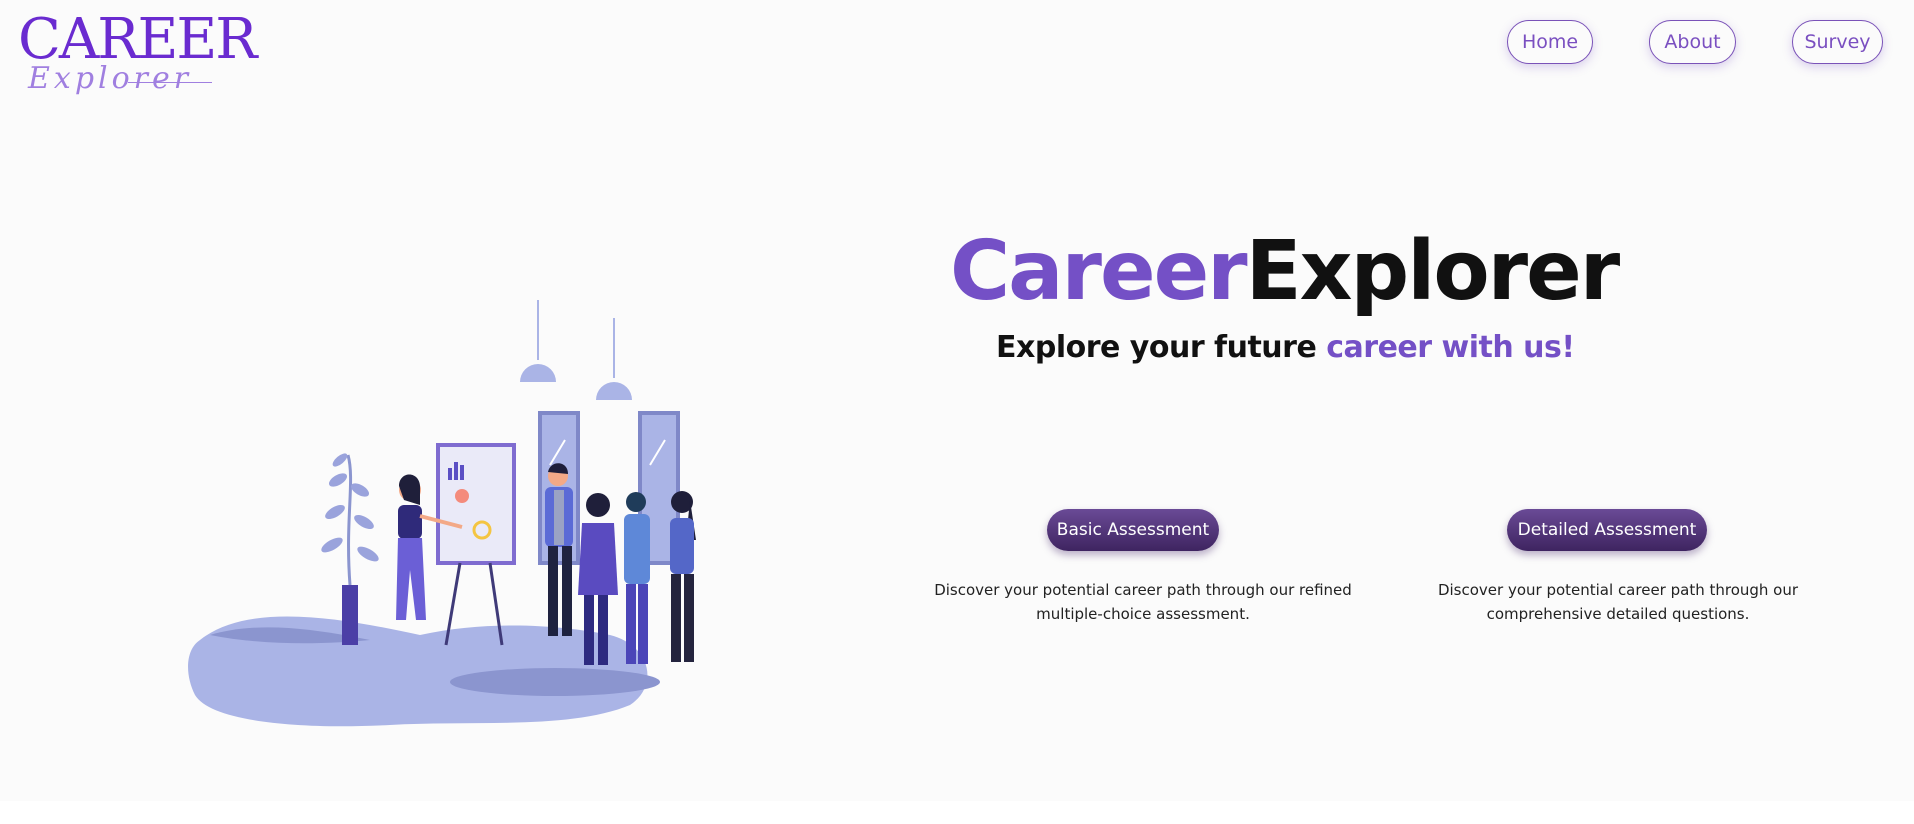 Image resolution: width=1914 pixels, height=824 pixels. I want to click on hero-subtitle-part1: Explore your future, so click(1161, 347).